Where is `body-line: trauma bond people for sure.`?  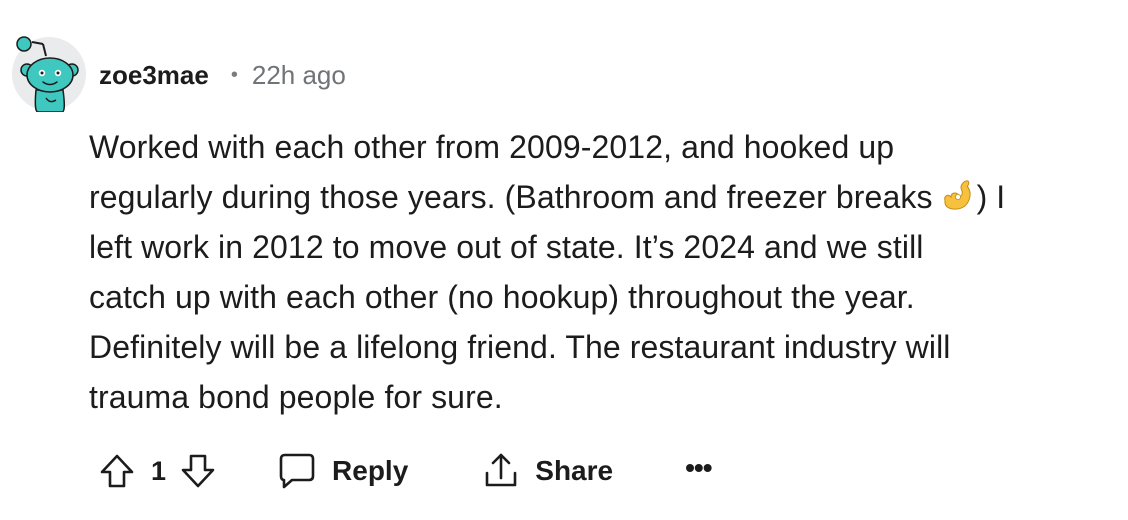
body-line: trauma bond people for sure. is located at coordinates (296, 397).